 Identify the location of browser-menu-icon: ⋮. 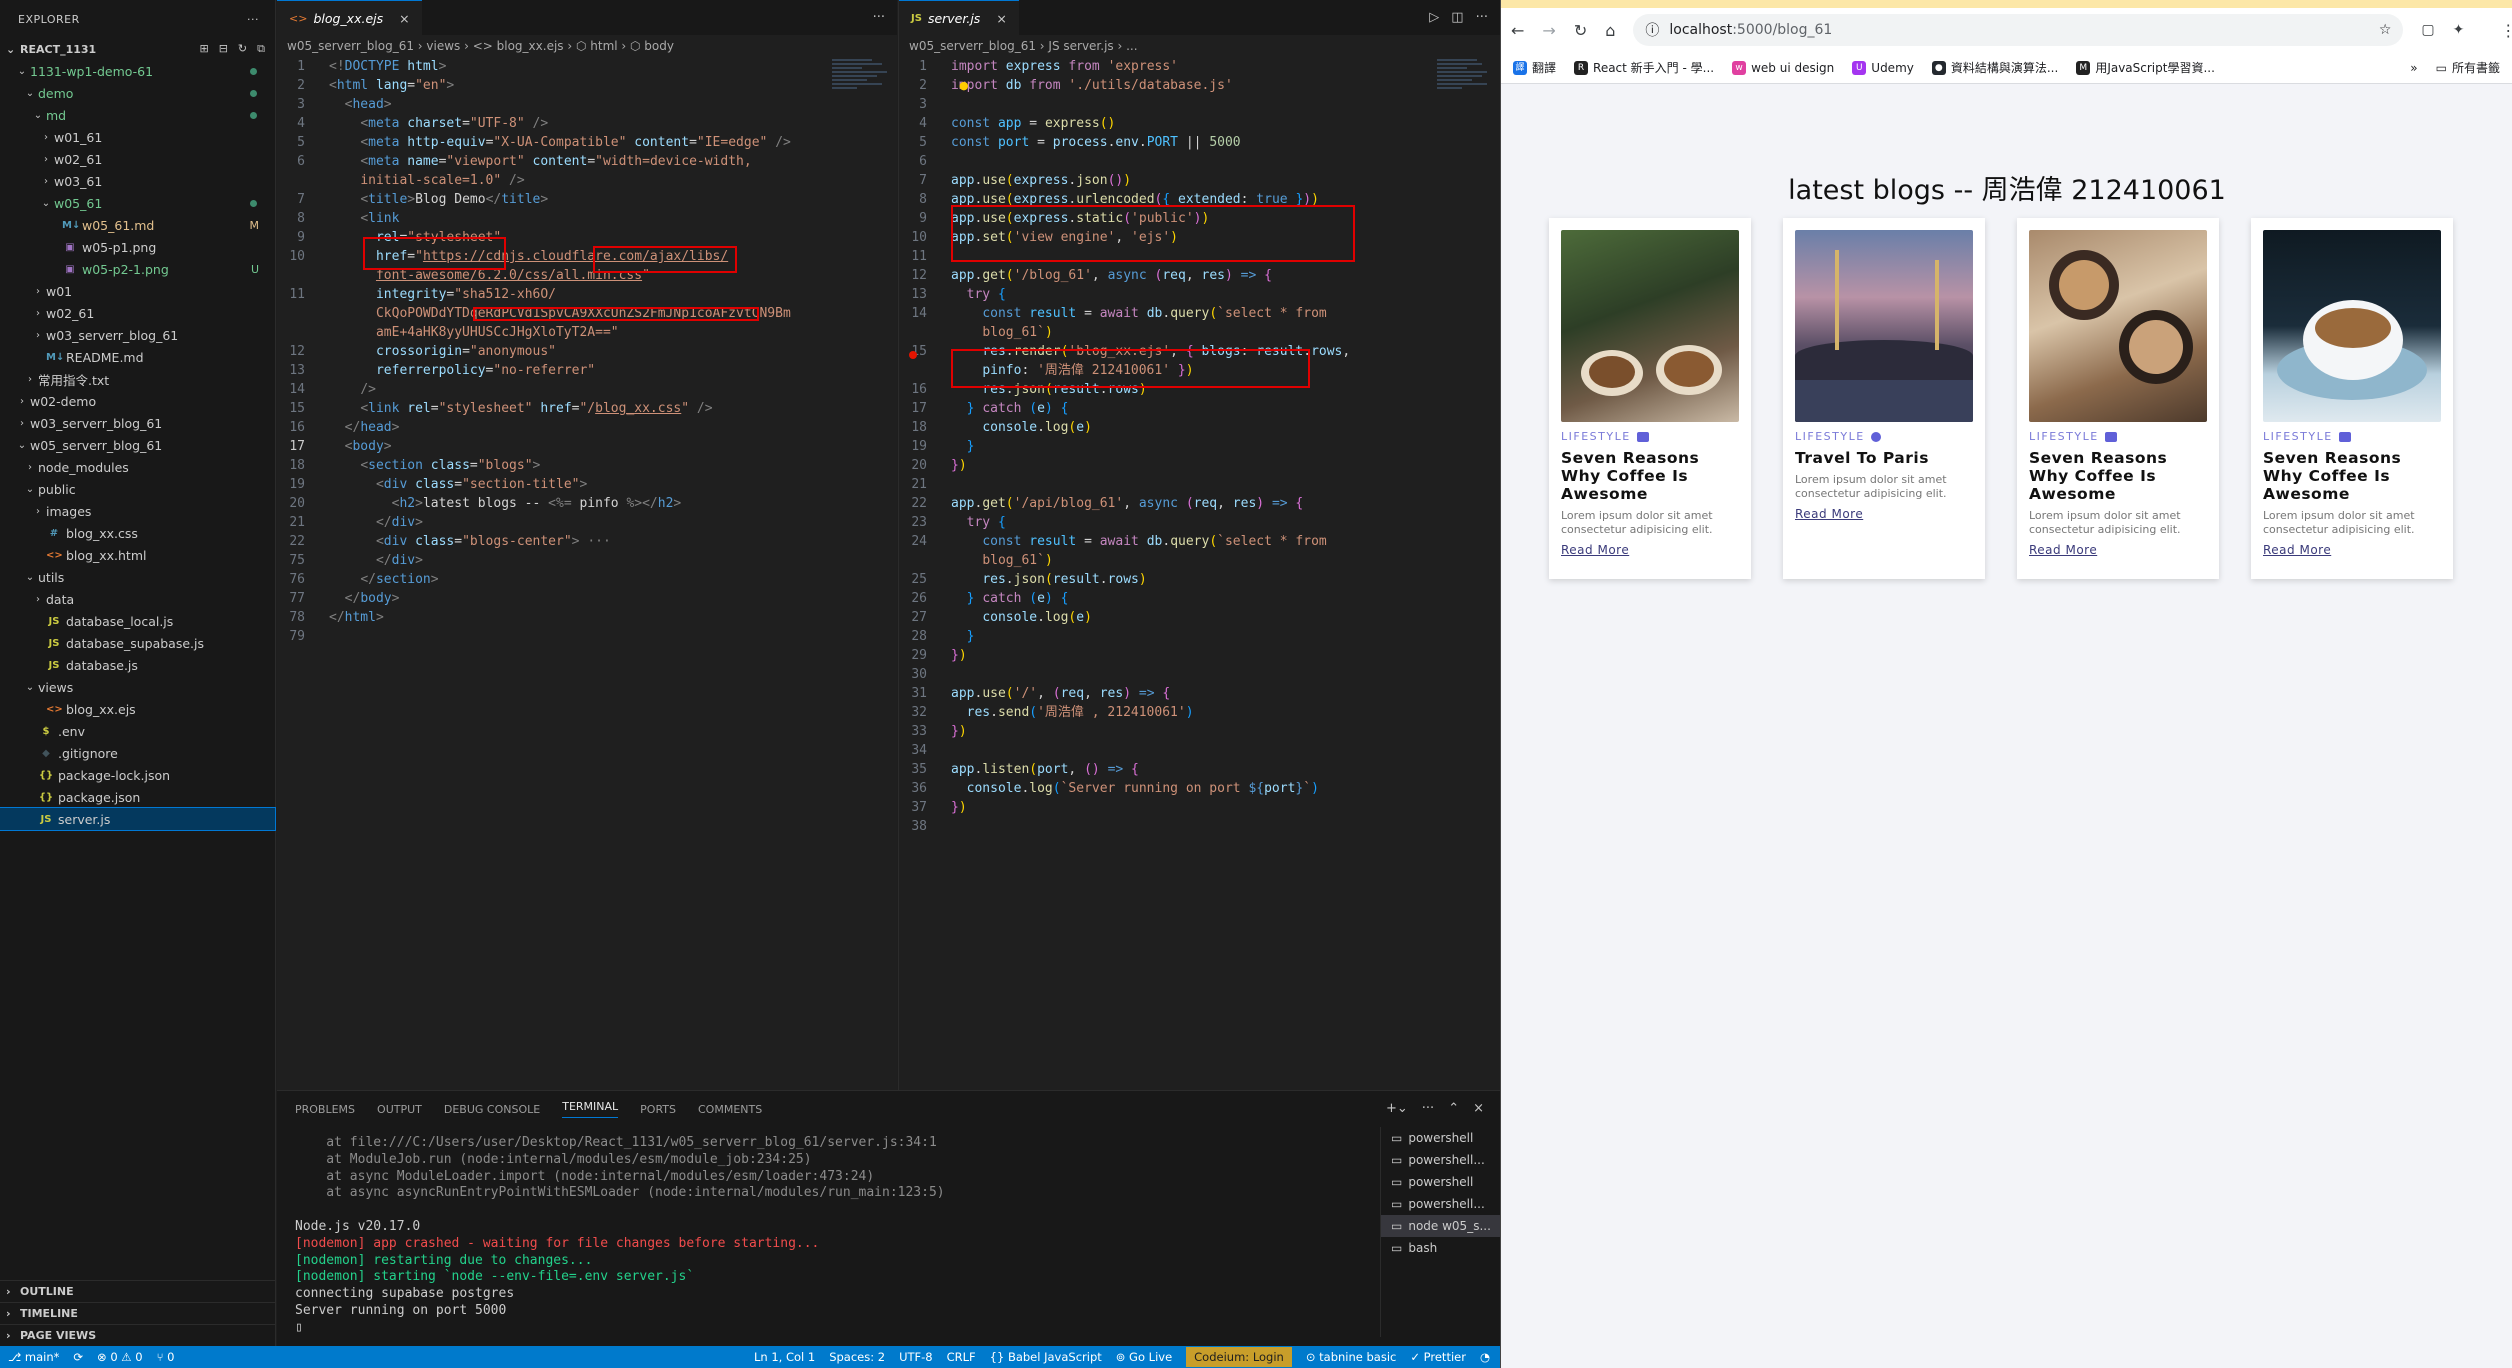
(2506, 30).